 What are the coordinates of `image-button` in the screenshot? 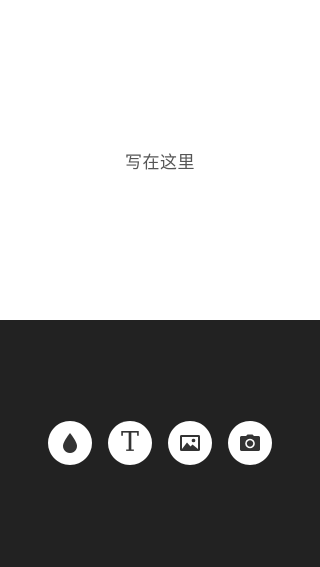 It's located at (190, 443).